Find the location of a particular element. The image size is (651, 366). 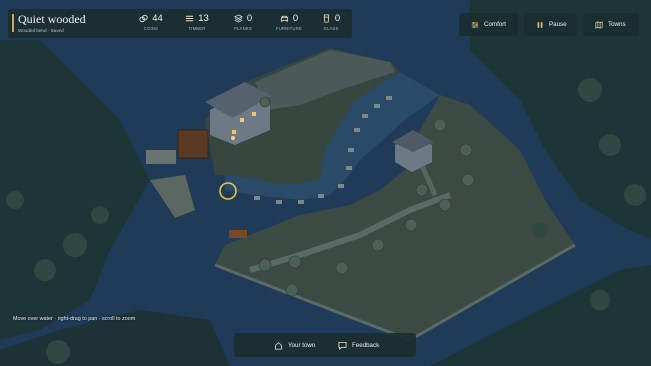

resource-glass: 0 GLASS is located at coordinates (331, 24).